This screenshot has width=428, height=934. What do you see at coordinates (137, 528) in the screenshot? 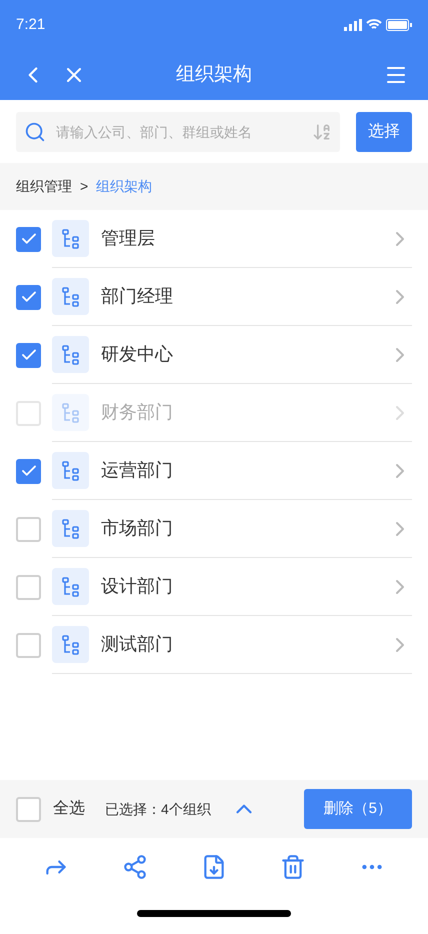
I see `org-name: 市场部门` at bounding box center [137, 528].